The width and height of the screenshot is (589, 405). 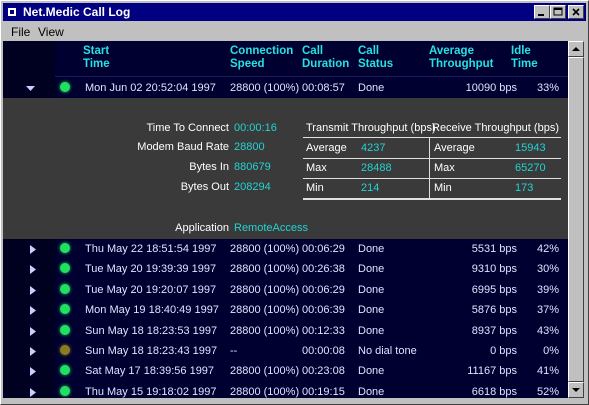 I want to click on cell-speed: --, so click(x=234, y=351).